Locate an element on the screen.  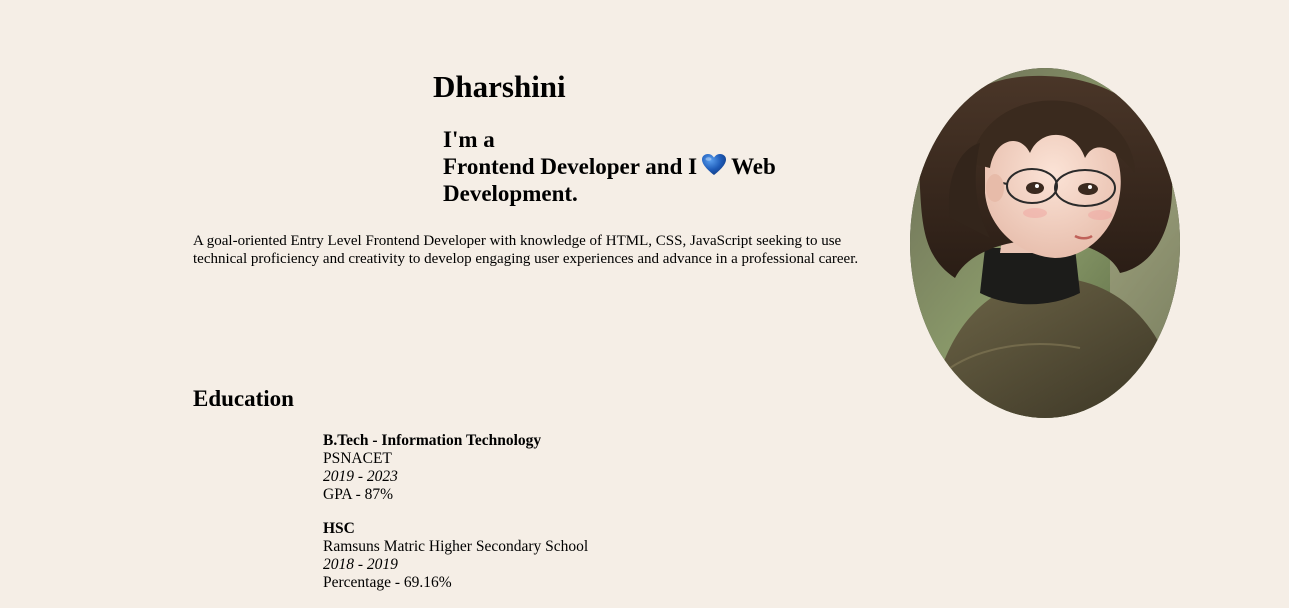
profile-name: Dharshini is located at coordinates (499, 86).